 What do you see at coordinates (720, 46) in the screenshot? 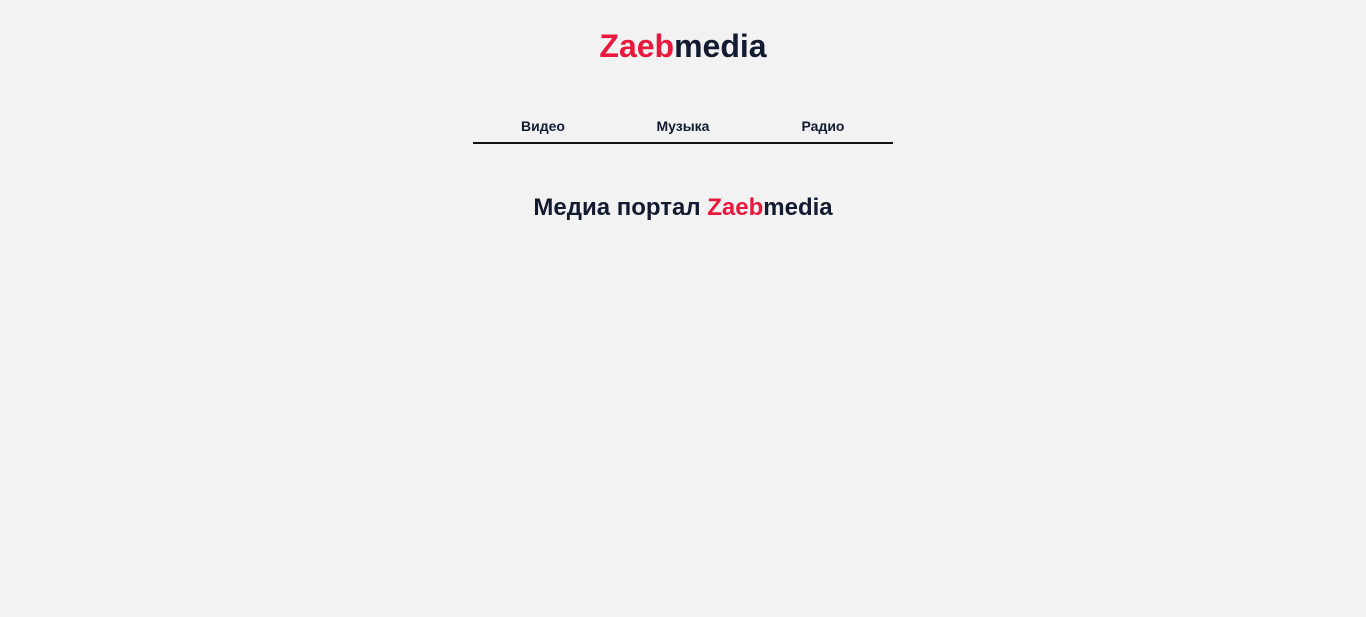
I see `logo-main-text: media` at bounding box center [720, 46].